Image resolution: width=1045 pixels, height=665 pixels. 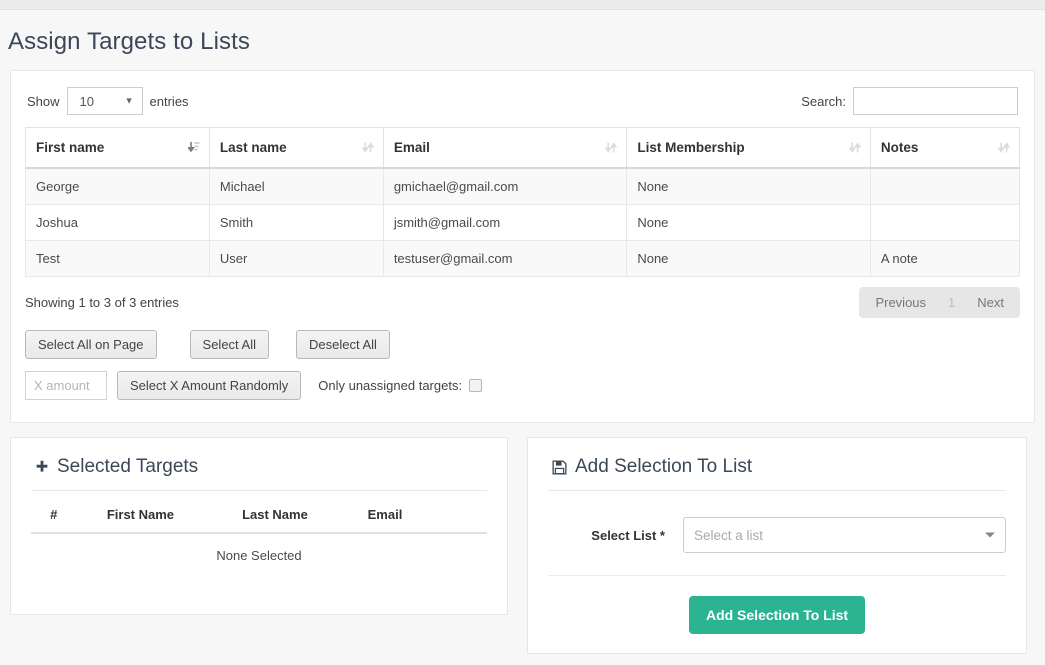 I want to click on search-label: Search:, so click(x=823, y=101).